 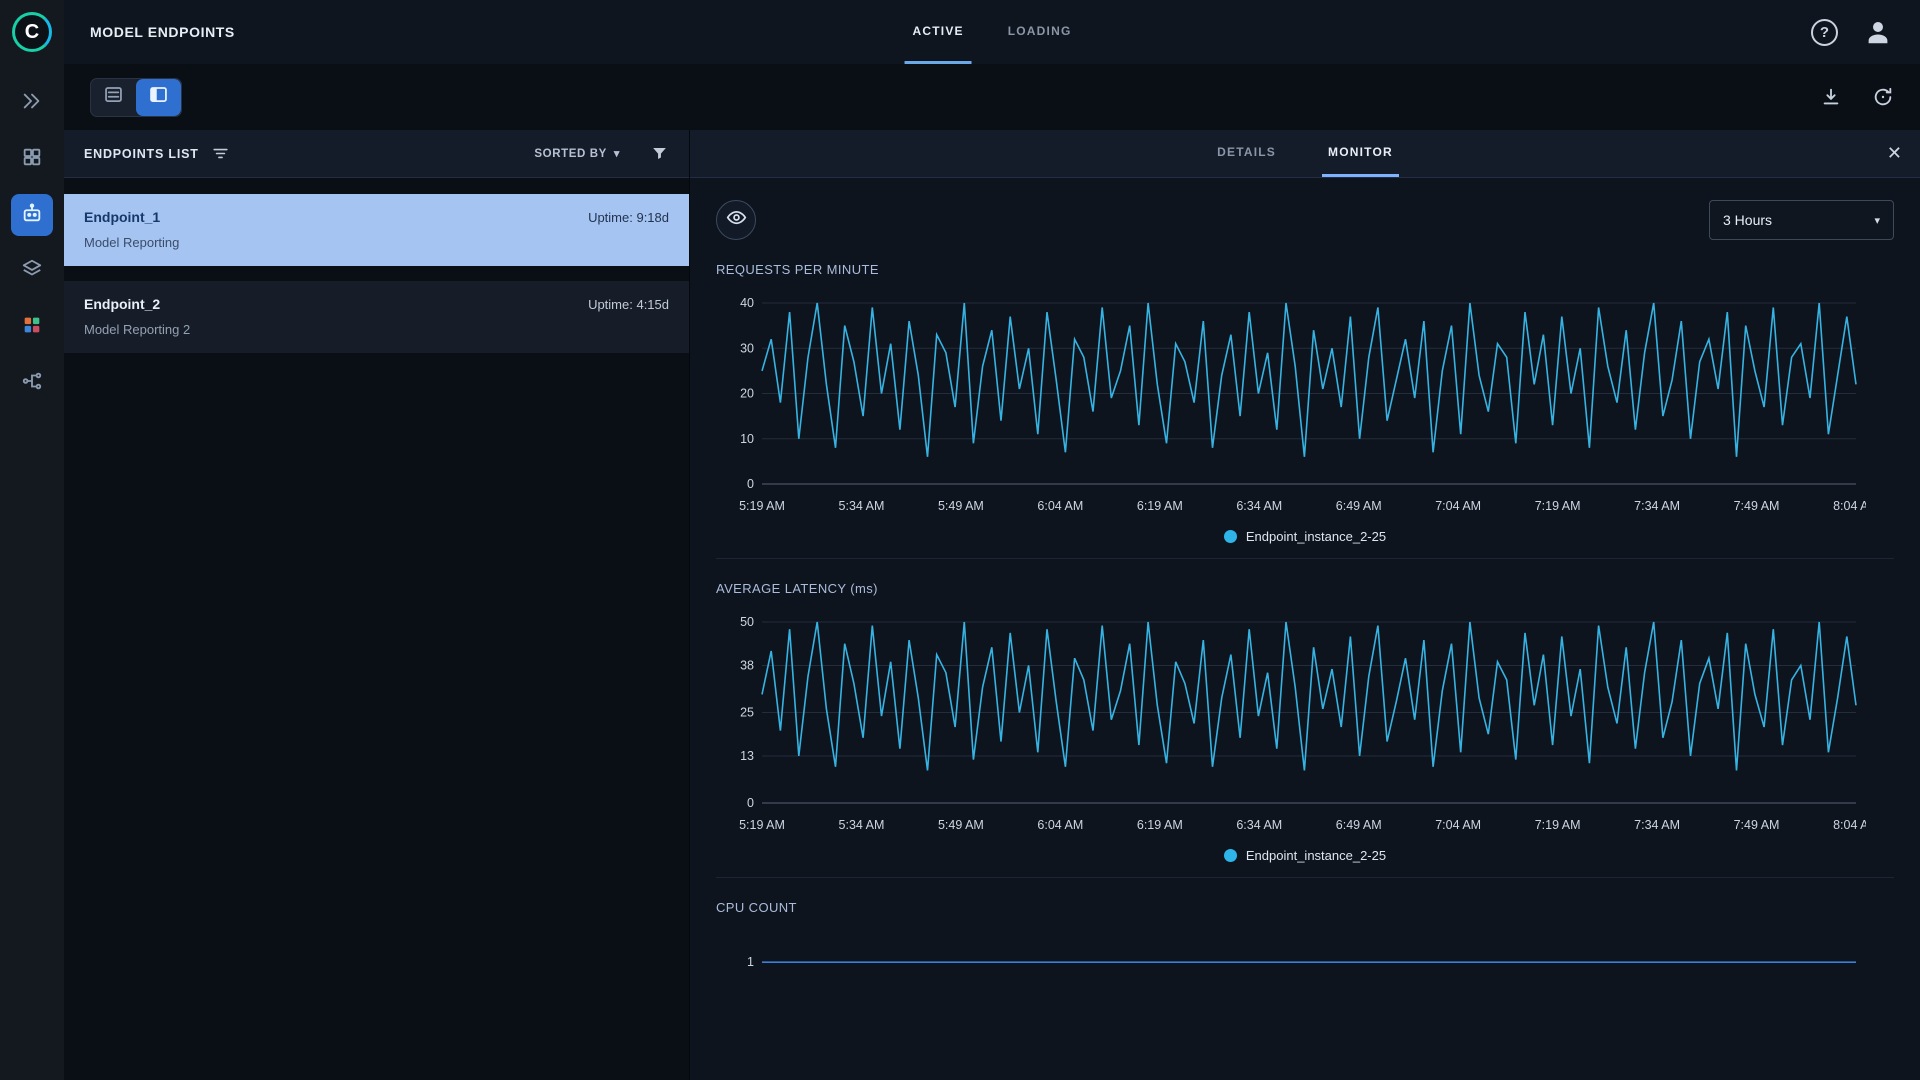 I want to click on sidebar-item-datasets, so click(x=32, y=159).